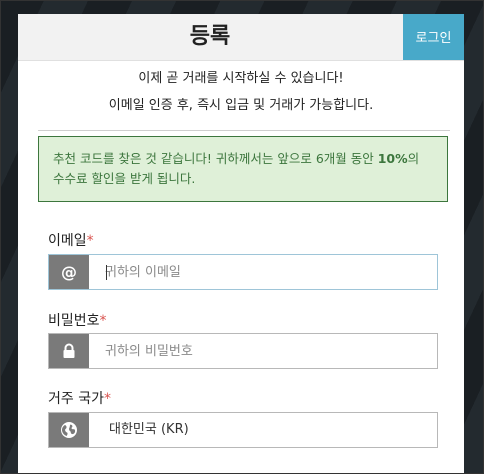 This screenshot has width=484, height=474. What do you see at coordinates (215, 158) in the screenshot?
I see `referral-text-1: 추천 코드를 찾은 것 같습니다! 귀하께서는 앞으로 6개월 동안` at bounding box center [215, 158].